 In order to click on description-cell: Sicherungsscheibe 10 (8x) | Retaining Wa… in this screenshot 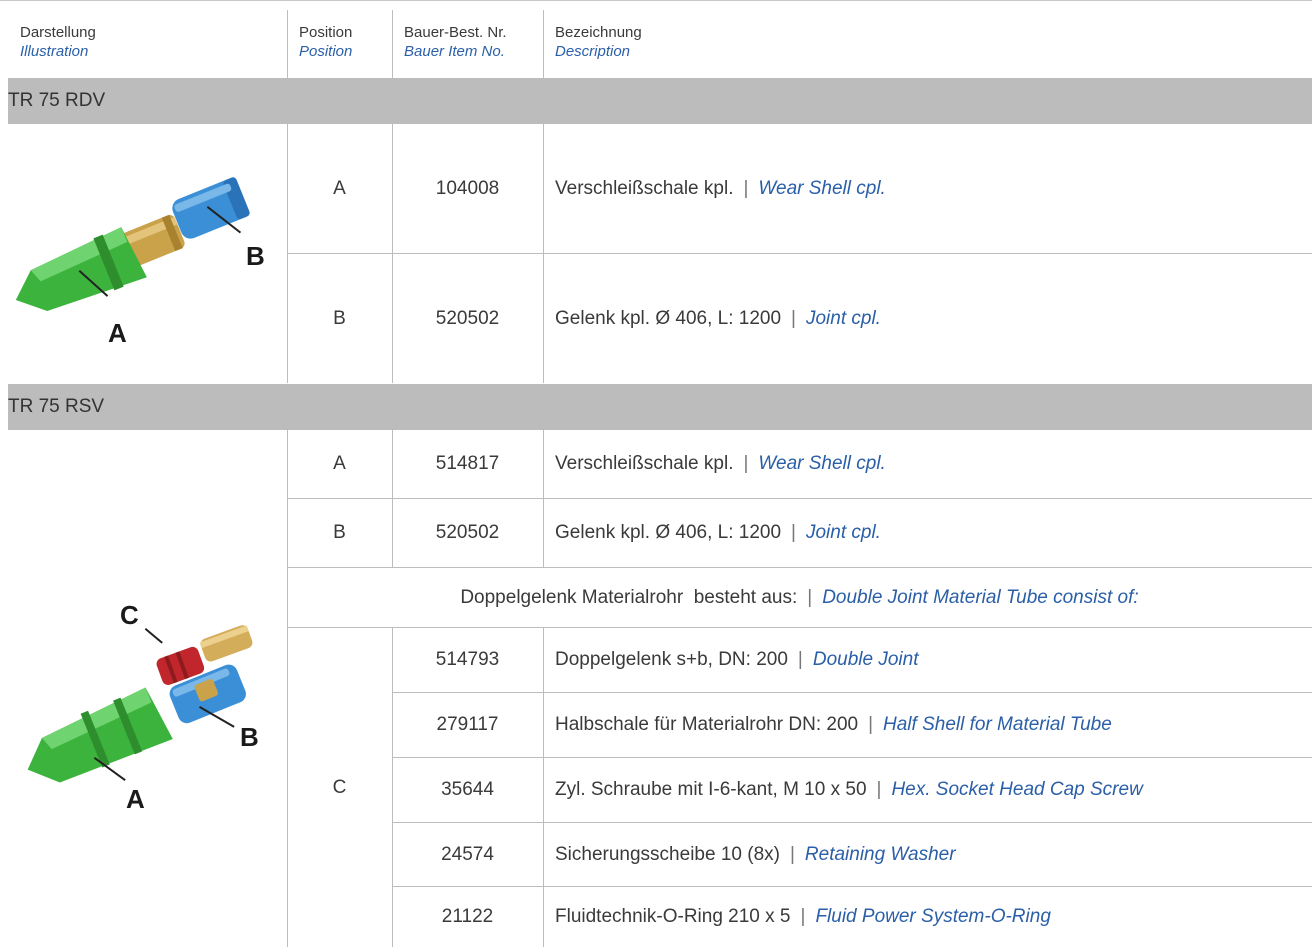, I will do `click(933, 854)`.